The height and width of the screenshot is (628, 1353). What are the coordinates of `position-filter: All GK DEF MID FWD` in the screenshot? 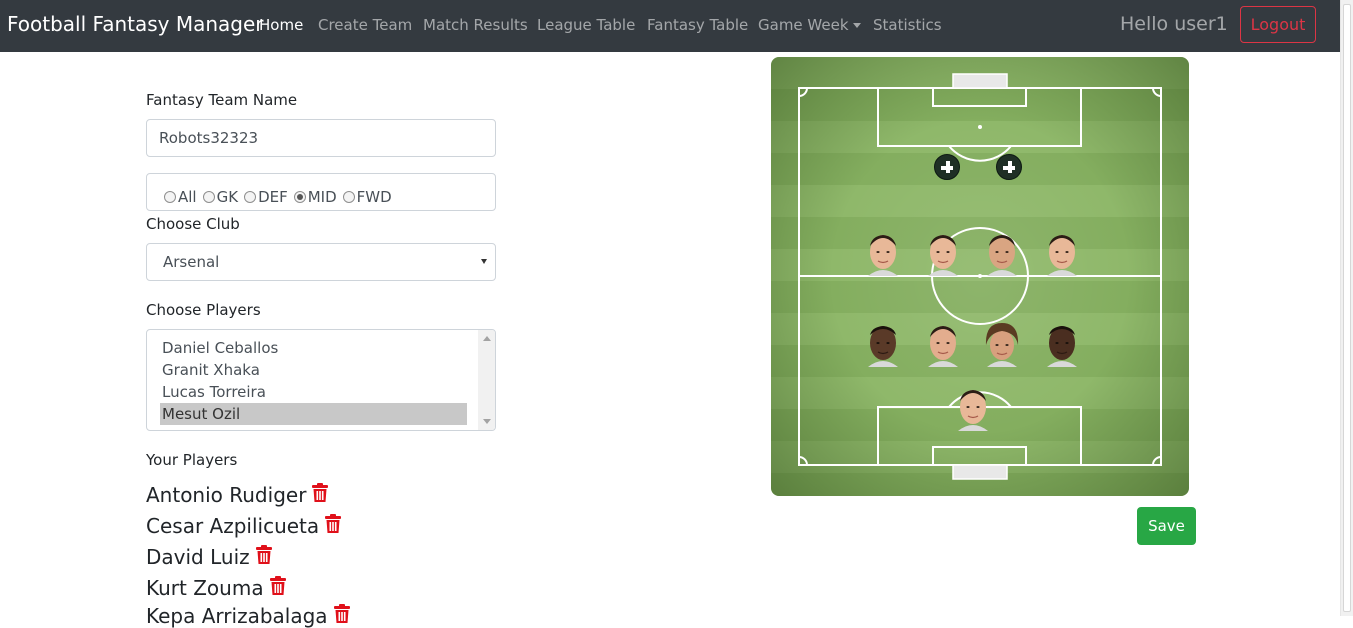 It's located at (321, 192).